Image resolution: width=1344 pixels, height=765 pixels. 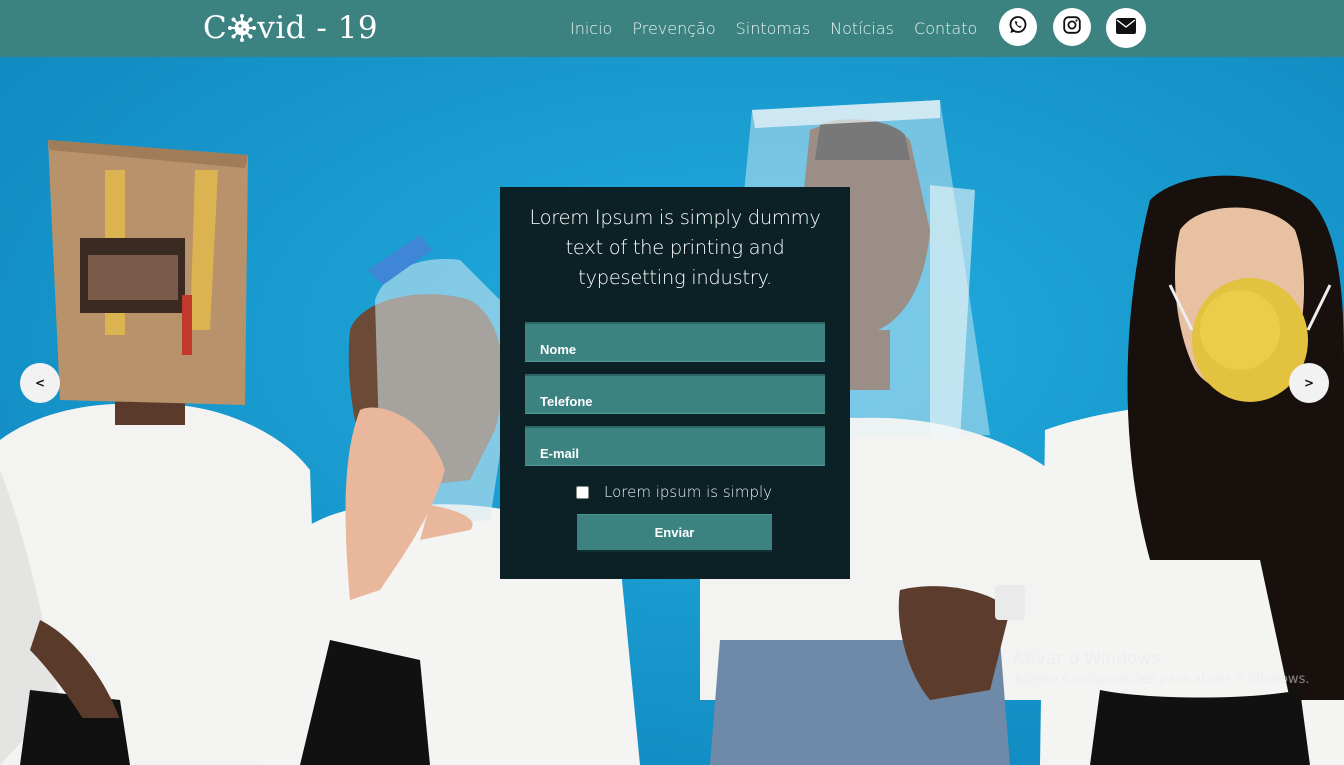 What do you see at coordinates (674, 533) in the screenshot?
I see `submit-button: Enviar` at bounding box center [674, 533].